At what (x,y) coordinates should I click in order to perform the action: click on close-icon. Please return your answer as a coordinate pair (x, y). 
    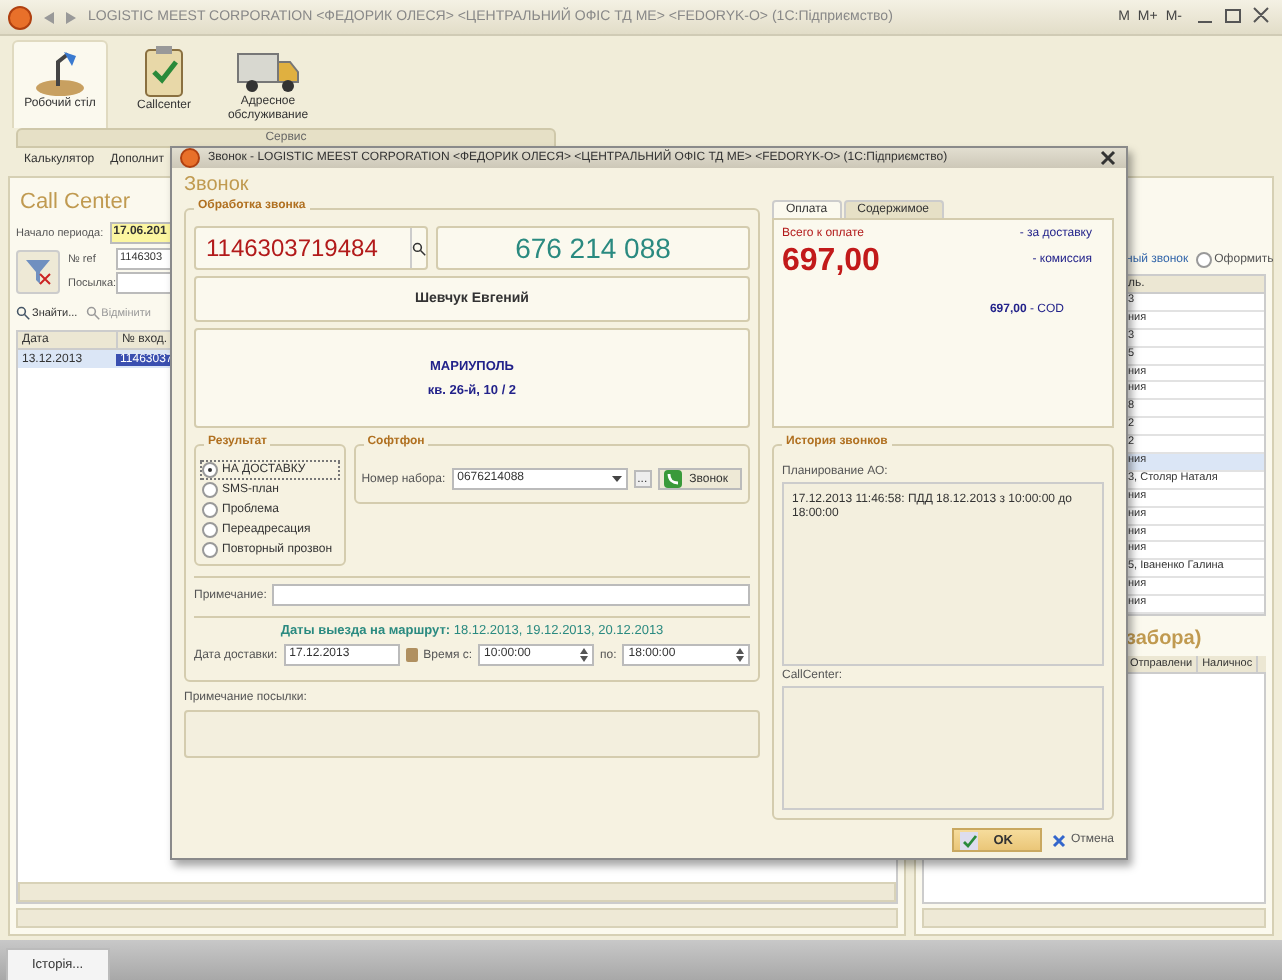
    Looking at the image, I should click on (1059, 840).